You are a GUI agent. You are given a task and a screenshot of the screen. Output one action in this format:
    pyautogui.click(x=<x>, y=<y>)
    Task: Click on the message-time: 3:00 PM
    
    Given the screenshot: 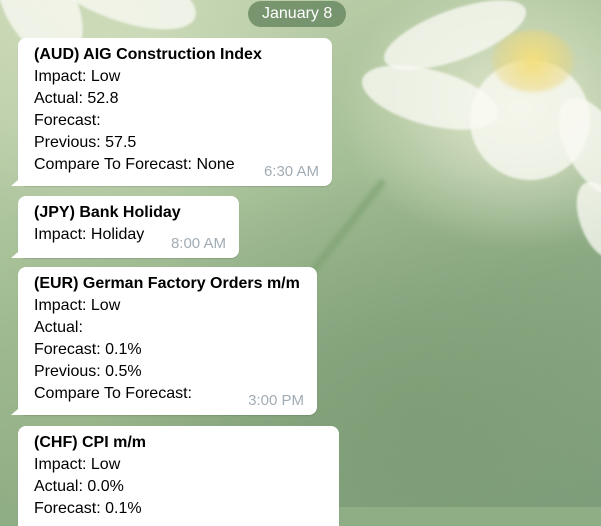 What is the action you would take?
    pyautogui.click(x=276, y=400)
    